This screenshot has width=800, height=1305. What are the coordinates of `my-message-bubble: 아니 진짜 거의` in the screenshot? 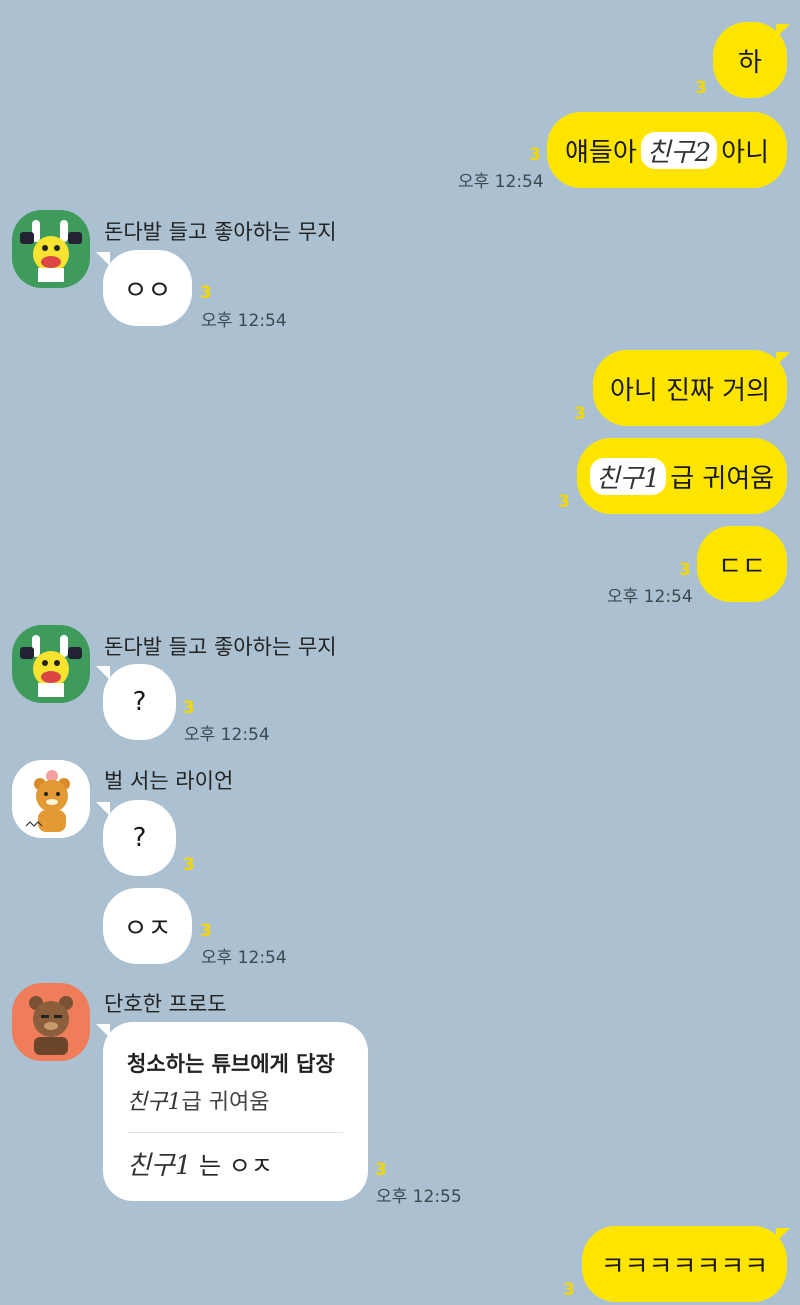 It's located at (690, 388).